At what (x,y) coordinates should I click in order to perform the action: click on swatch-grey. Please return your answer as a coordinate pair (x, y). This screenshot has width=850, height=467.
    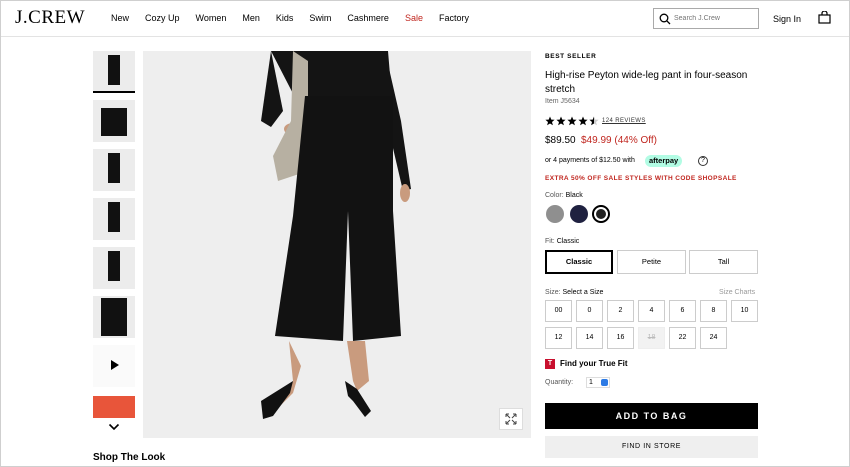
    Looking at the image, I should click on (555, 214).